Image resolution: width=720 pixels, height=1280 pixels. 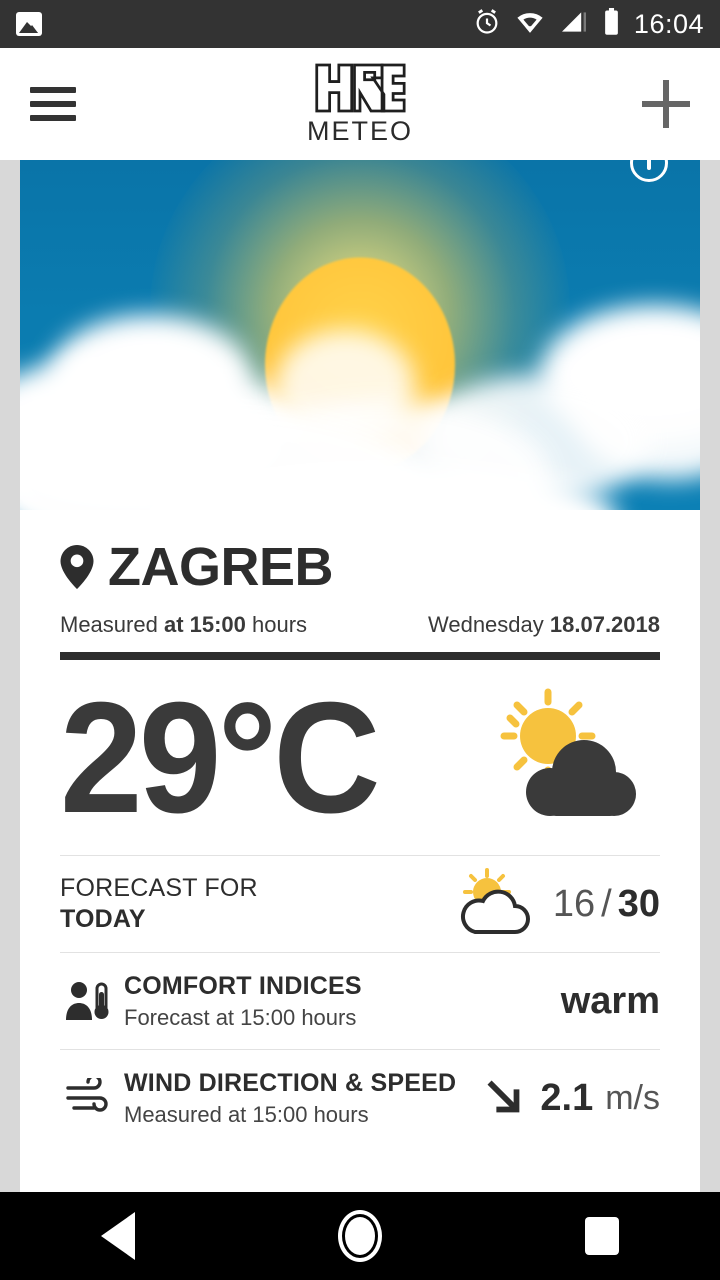 What do you see at coordinates (88, 1001) in the screenshot?
I see `person-thermometer-icon` at bounding box center [88, 1001].